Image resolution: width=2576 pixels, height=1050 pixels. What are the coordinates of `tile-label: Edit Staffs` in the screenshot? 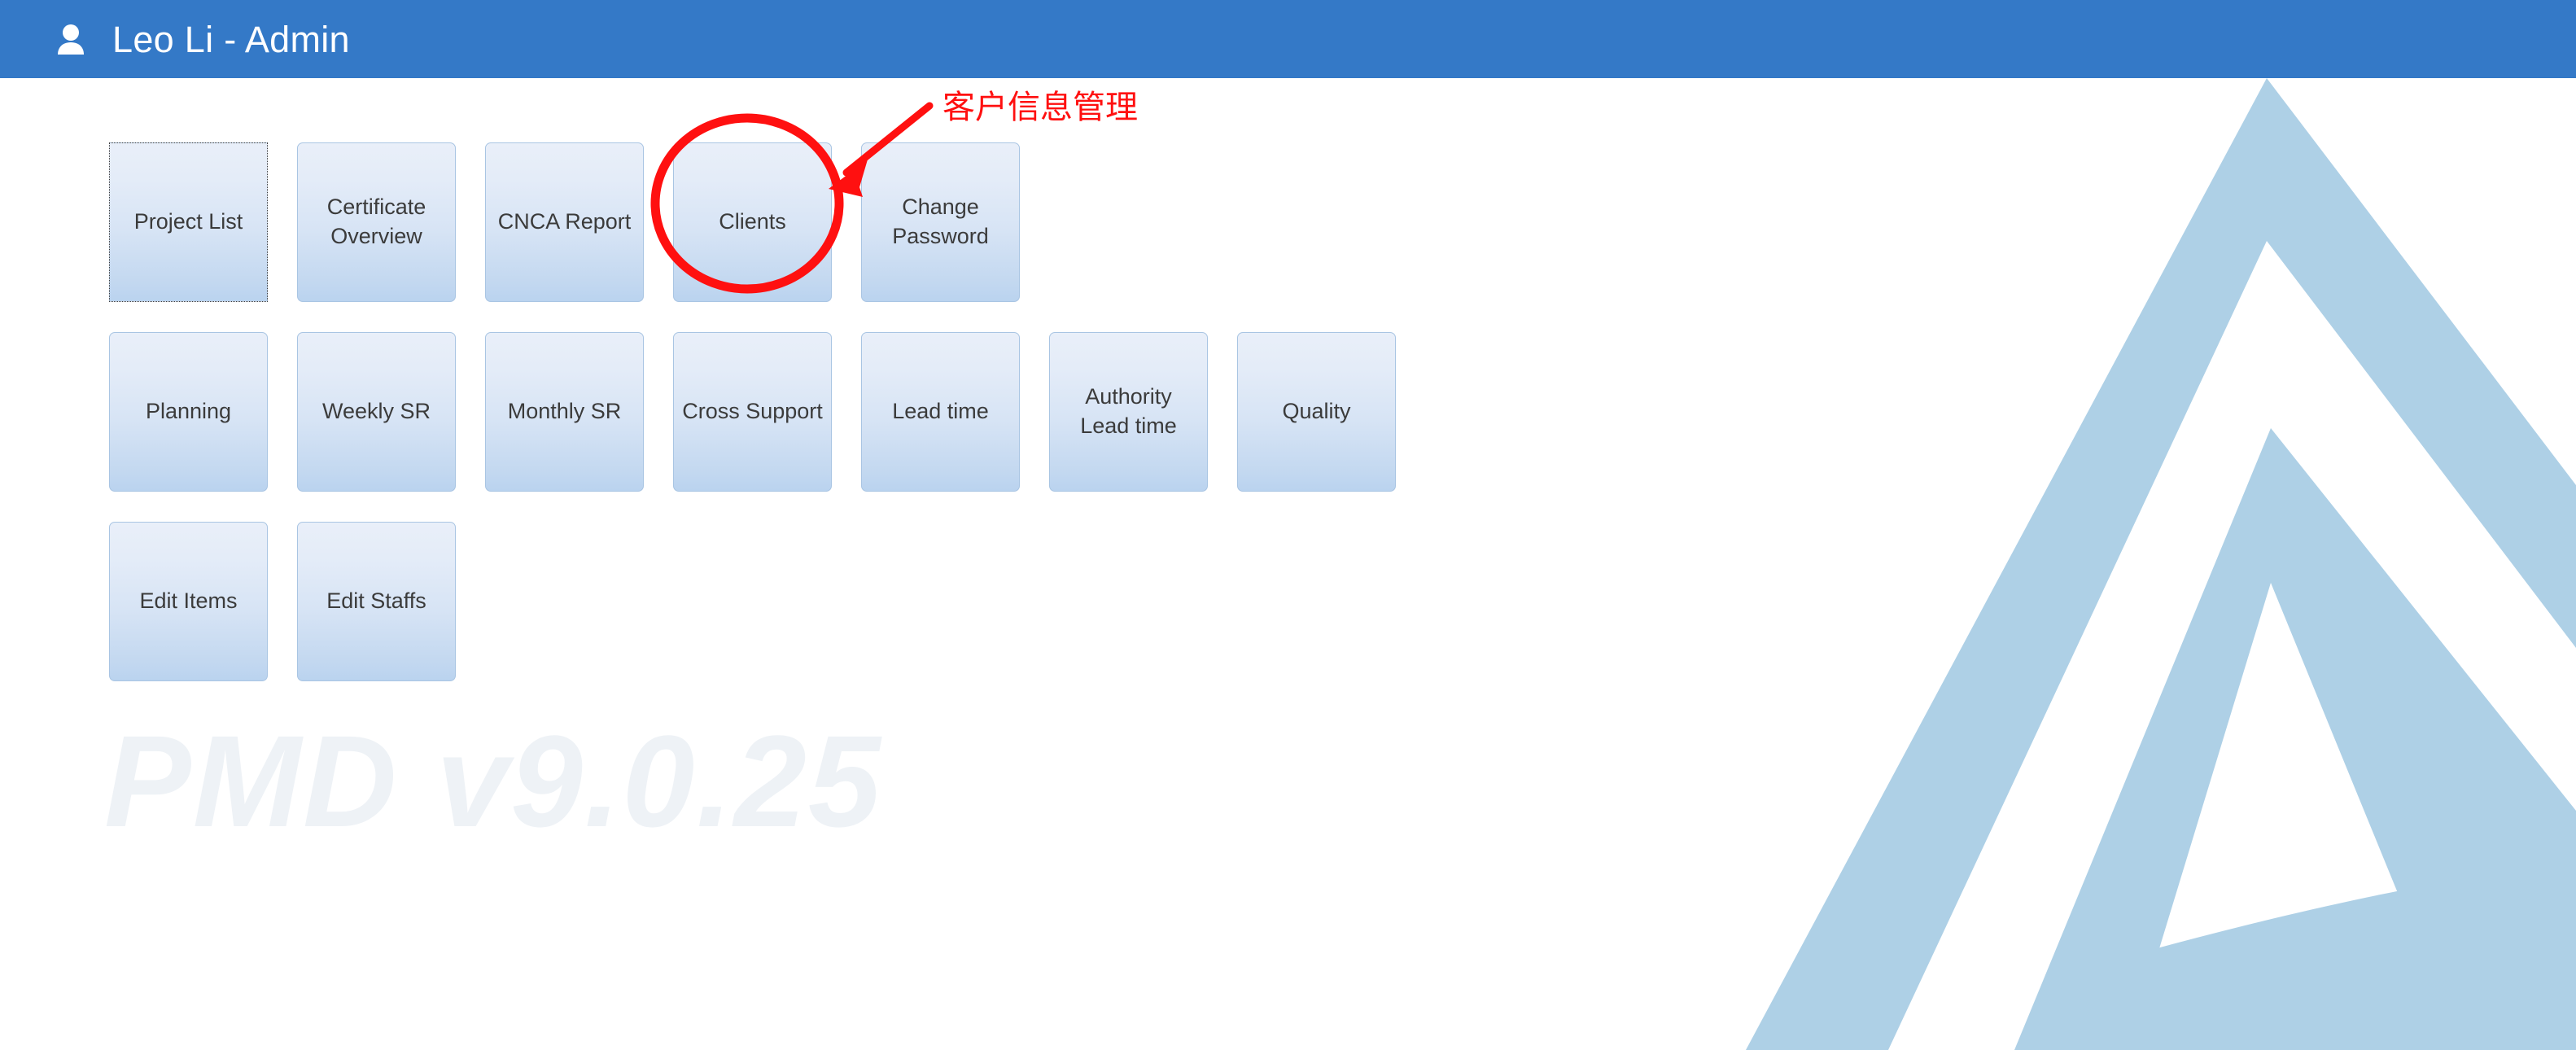 It's located at (376, 601).